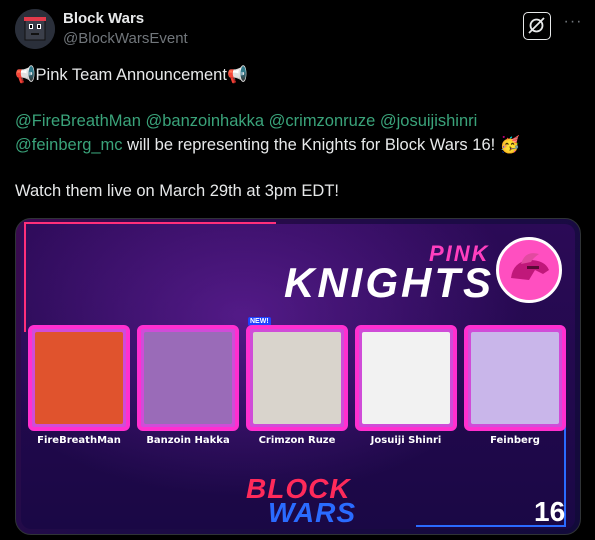  I want to click on player-name: FireBreathMan, so click(79, 440).